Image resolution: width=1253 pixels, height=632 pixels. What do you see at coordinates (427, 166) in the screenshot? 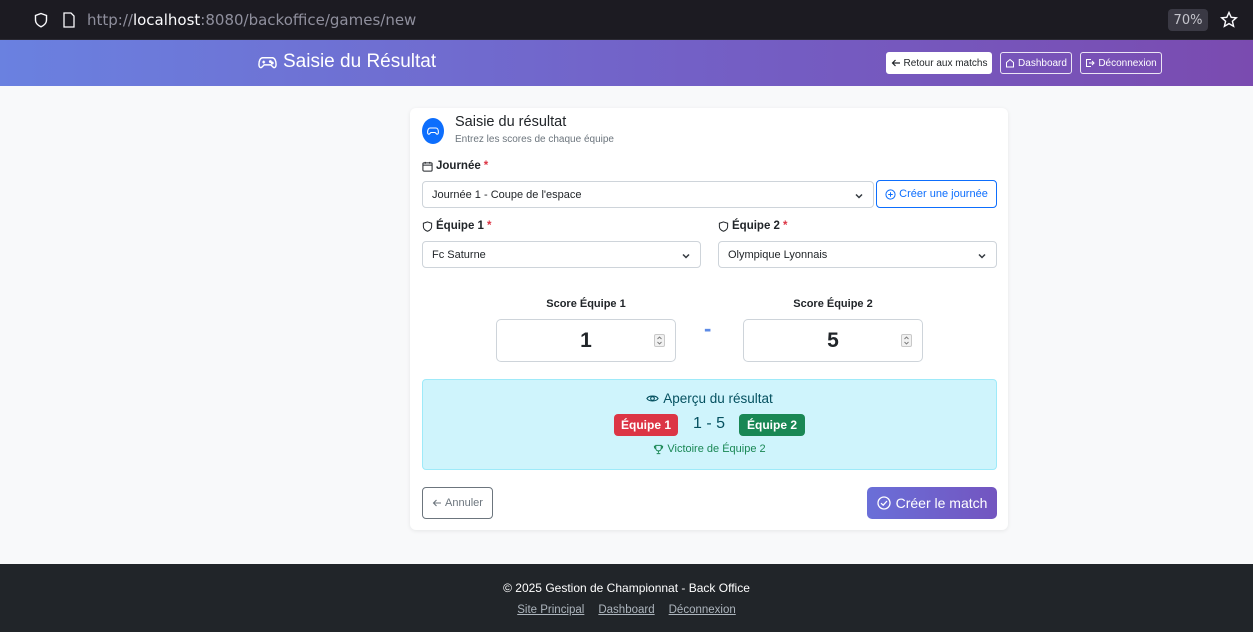
I see `calendar-icon` at bounding box center [427, 166].